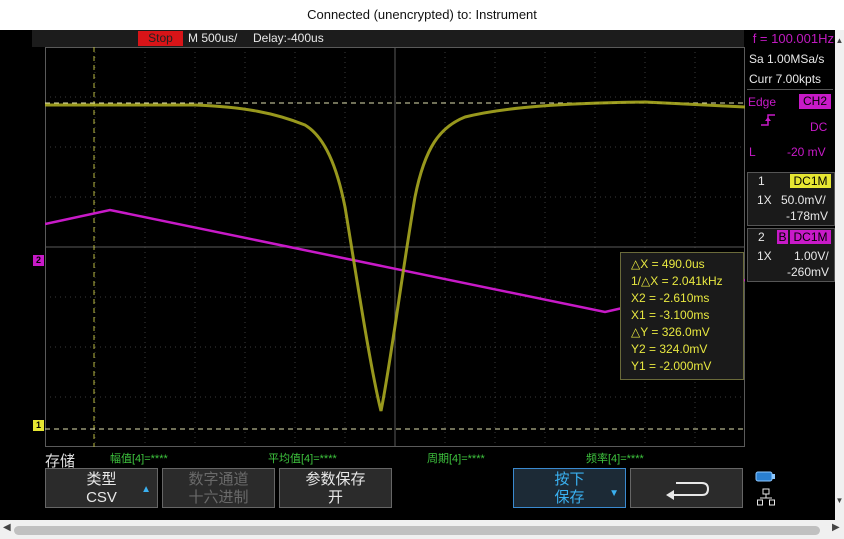 The height and width of the screenshot is (539, 844). I want to click on network-icon, so click(766, 497).